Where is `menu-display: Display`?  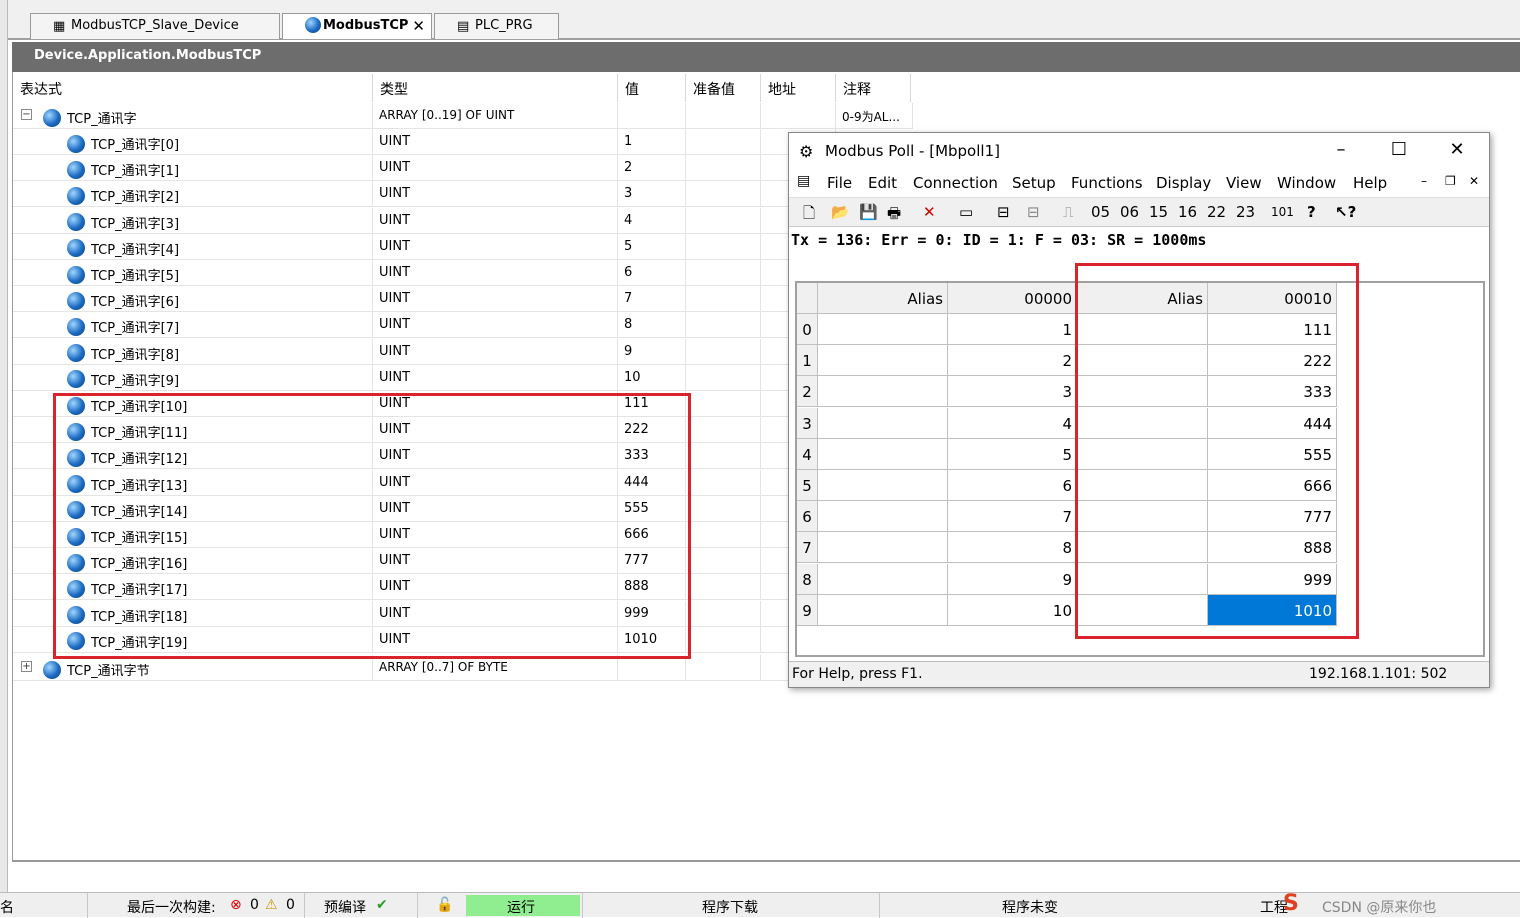
menu-display: Display is located at coordinates (1183, 183).